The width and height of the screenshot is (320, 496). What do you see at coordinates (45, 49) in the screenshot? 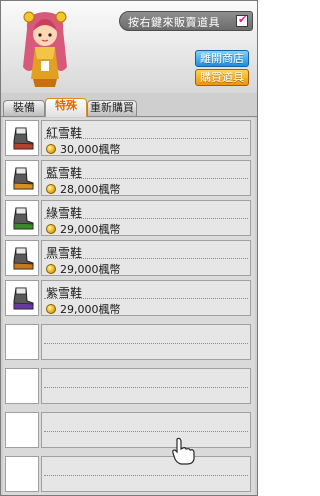
I see `npc-portrait` at bounding box center [45, 49].